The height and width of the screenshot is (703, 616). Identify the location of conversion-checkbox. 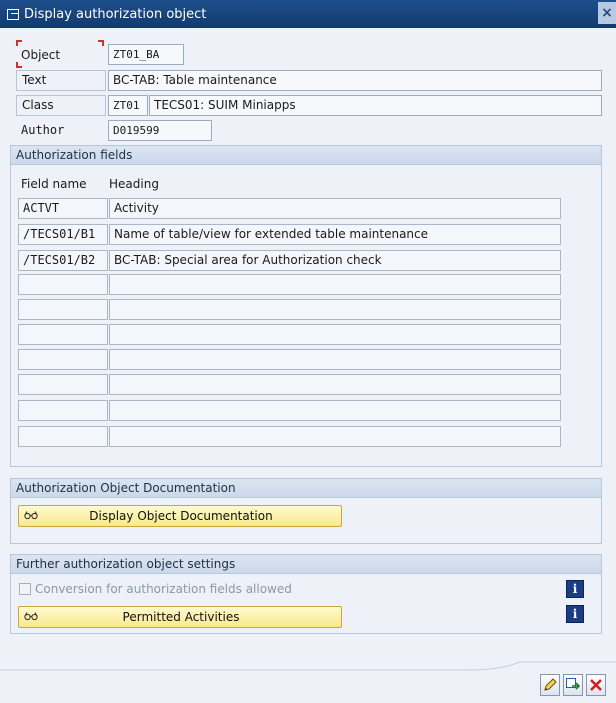
(25, 589).